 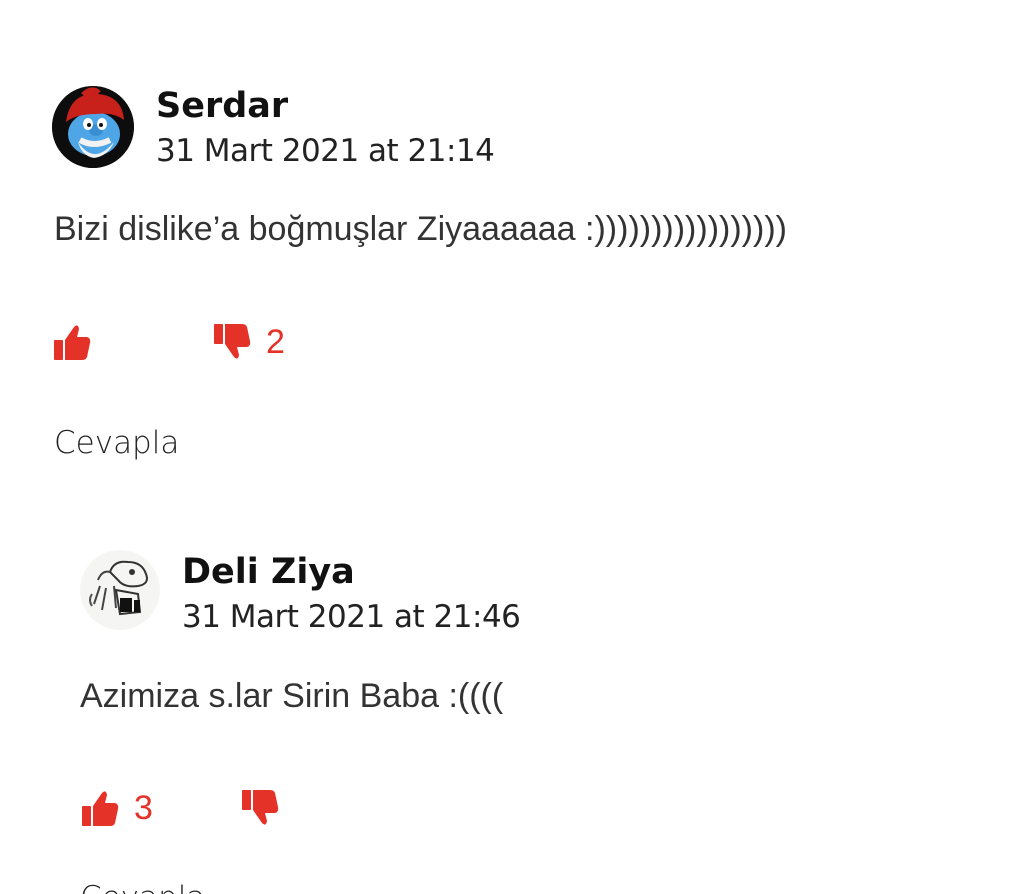 I want to click on comment-date: 31 Mart 2021 at 21:46, so click(x=351, y=617).